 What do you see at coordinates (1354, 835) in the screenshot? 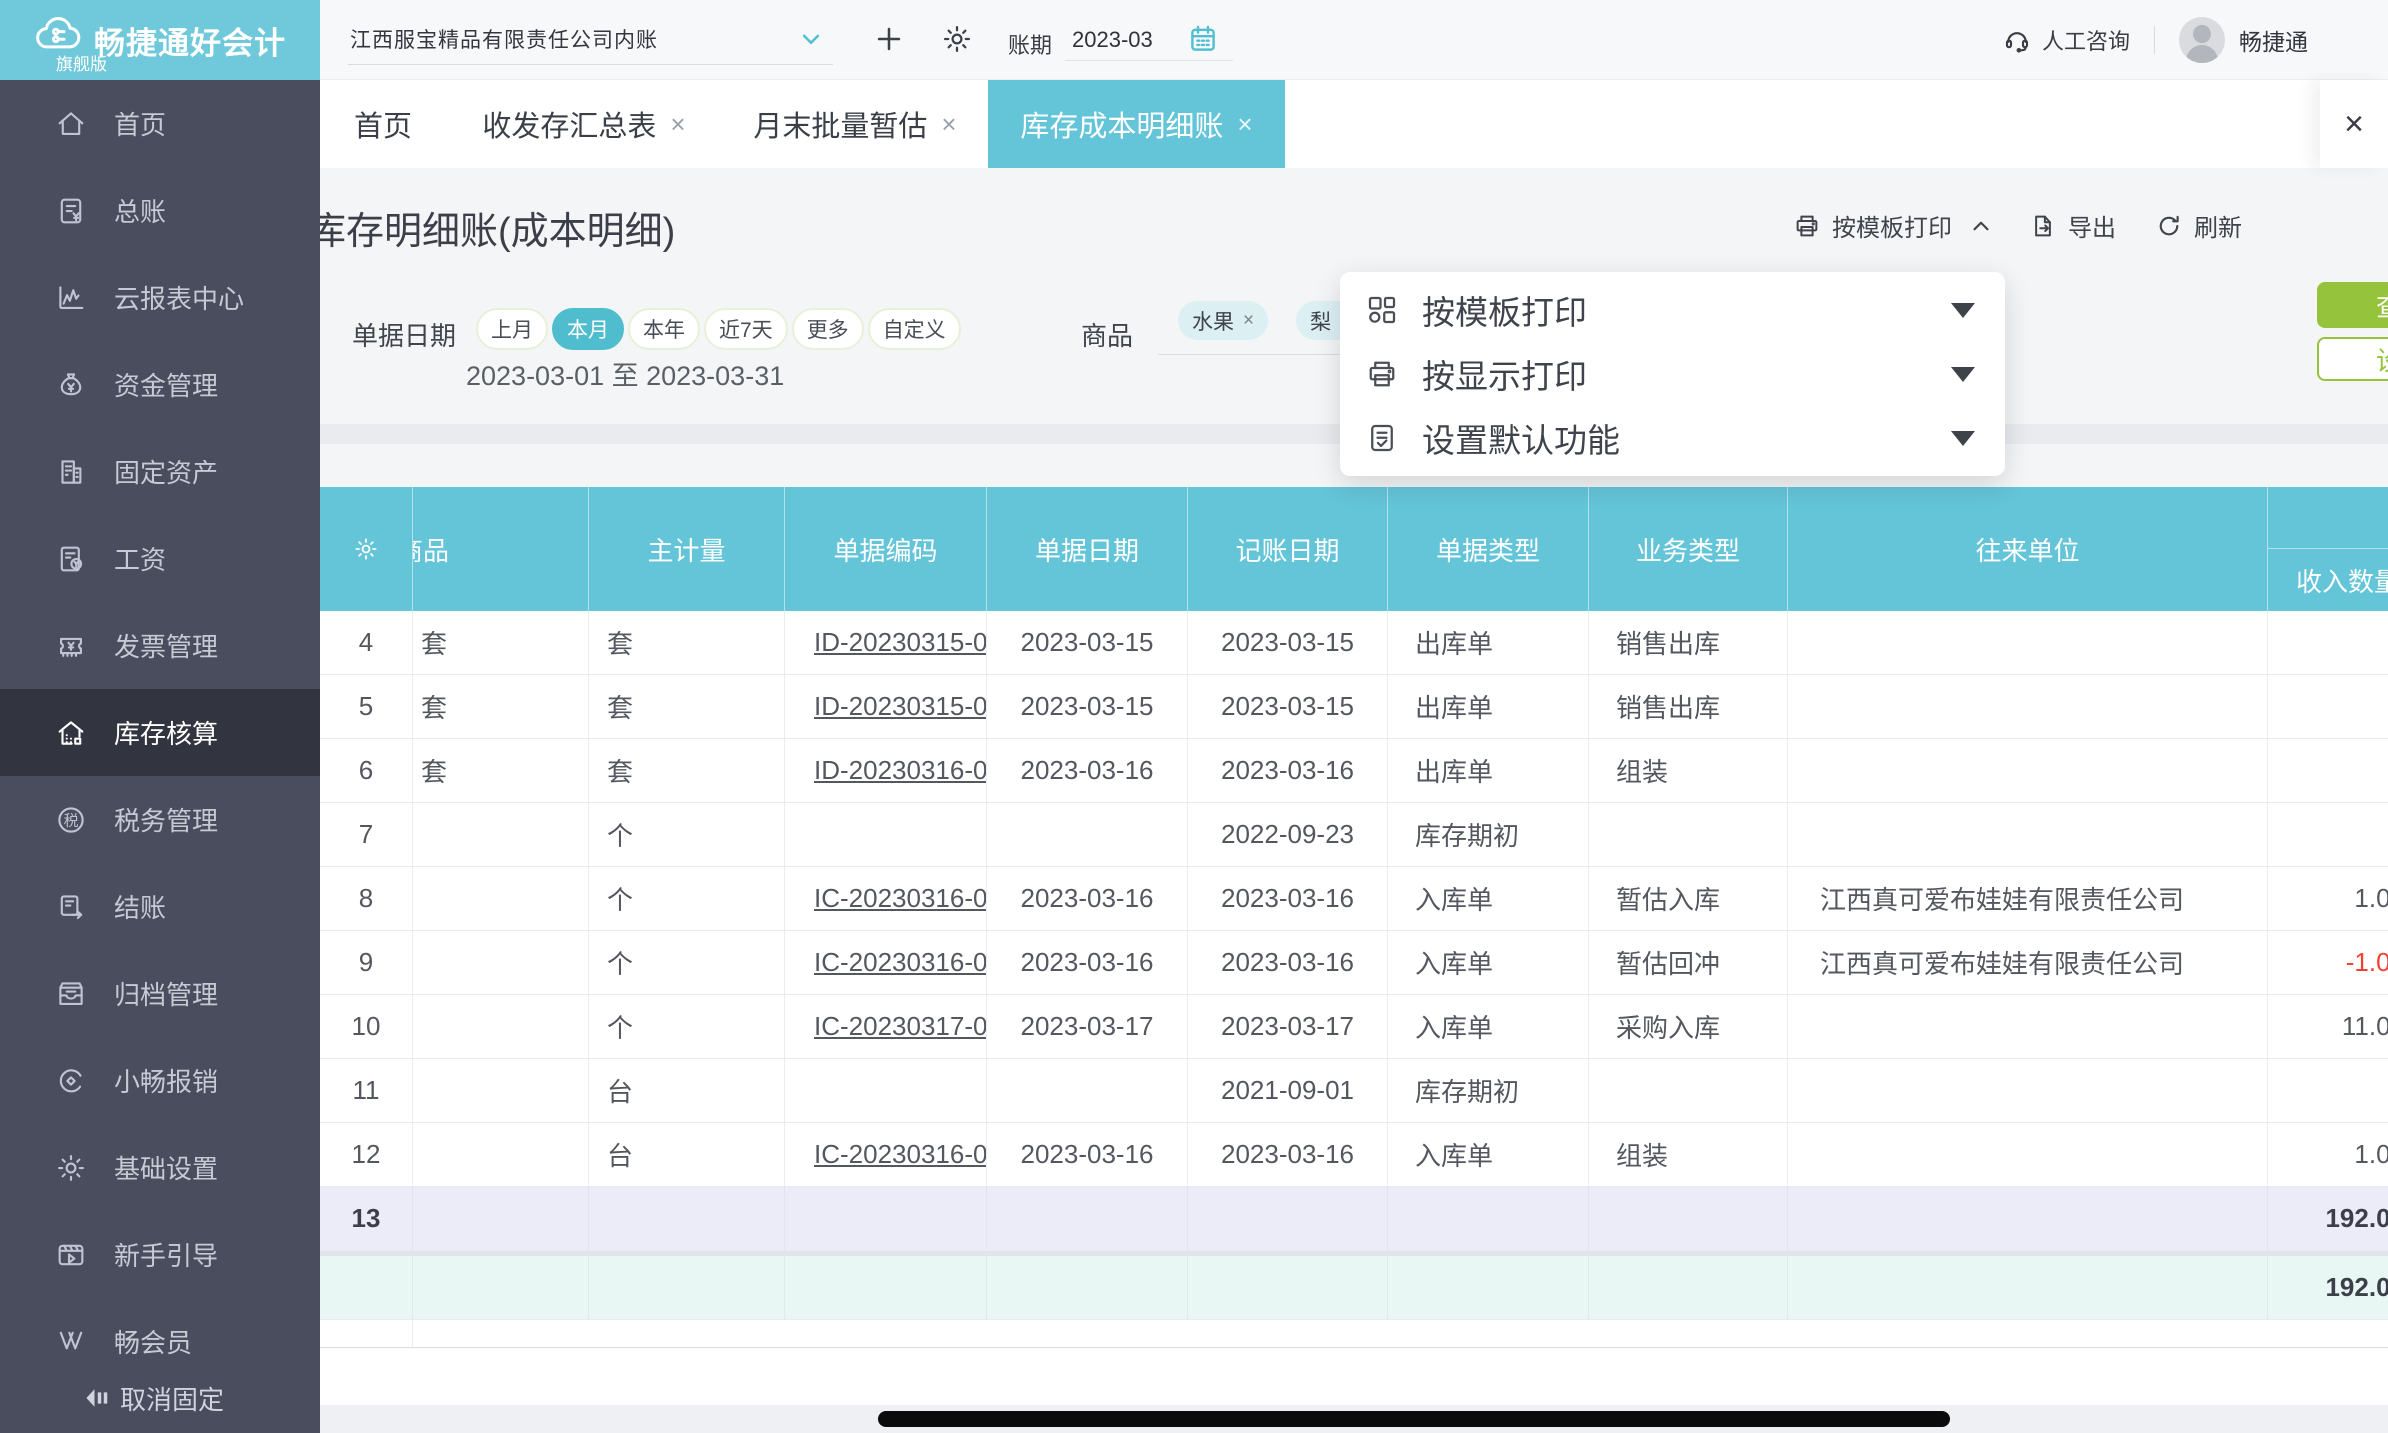
I see `table-row: 7 个 2022-09-23 库存期初` at bounding box center [1354, 835].